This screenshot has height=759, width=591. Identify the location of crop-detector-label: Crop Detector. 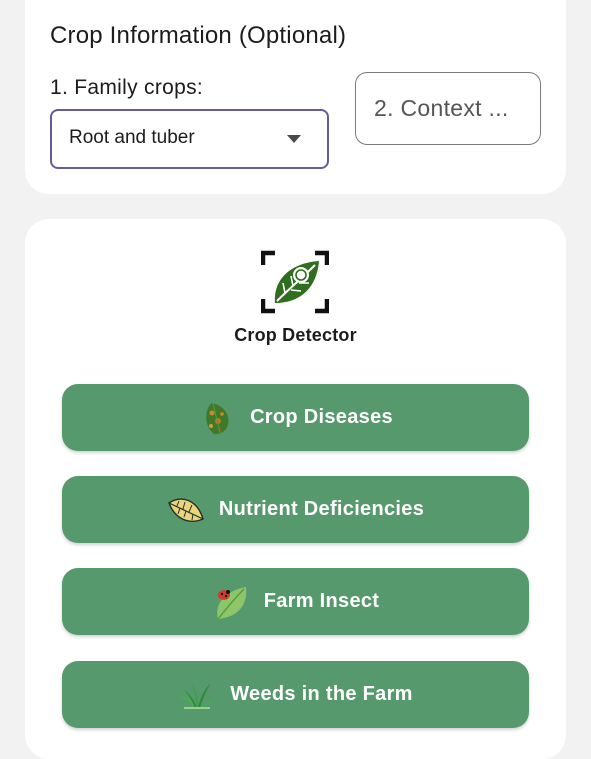
(295, 335).